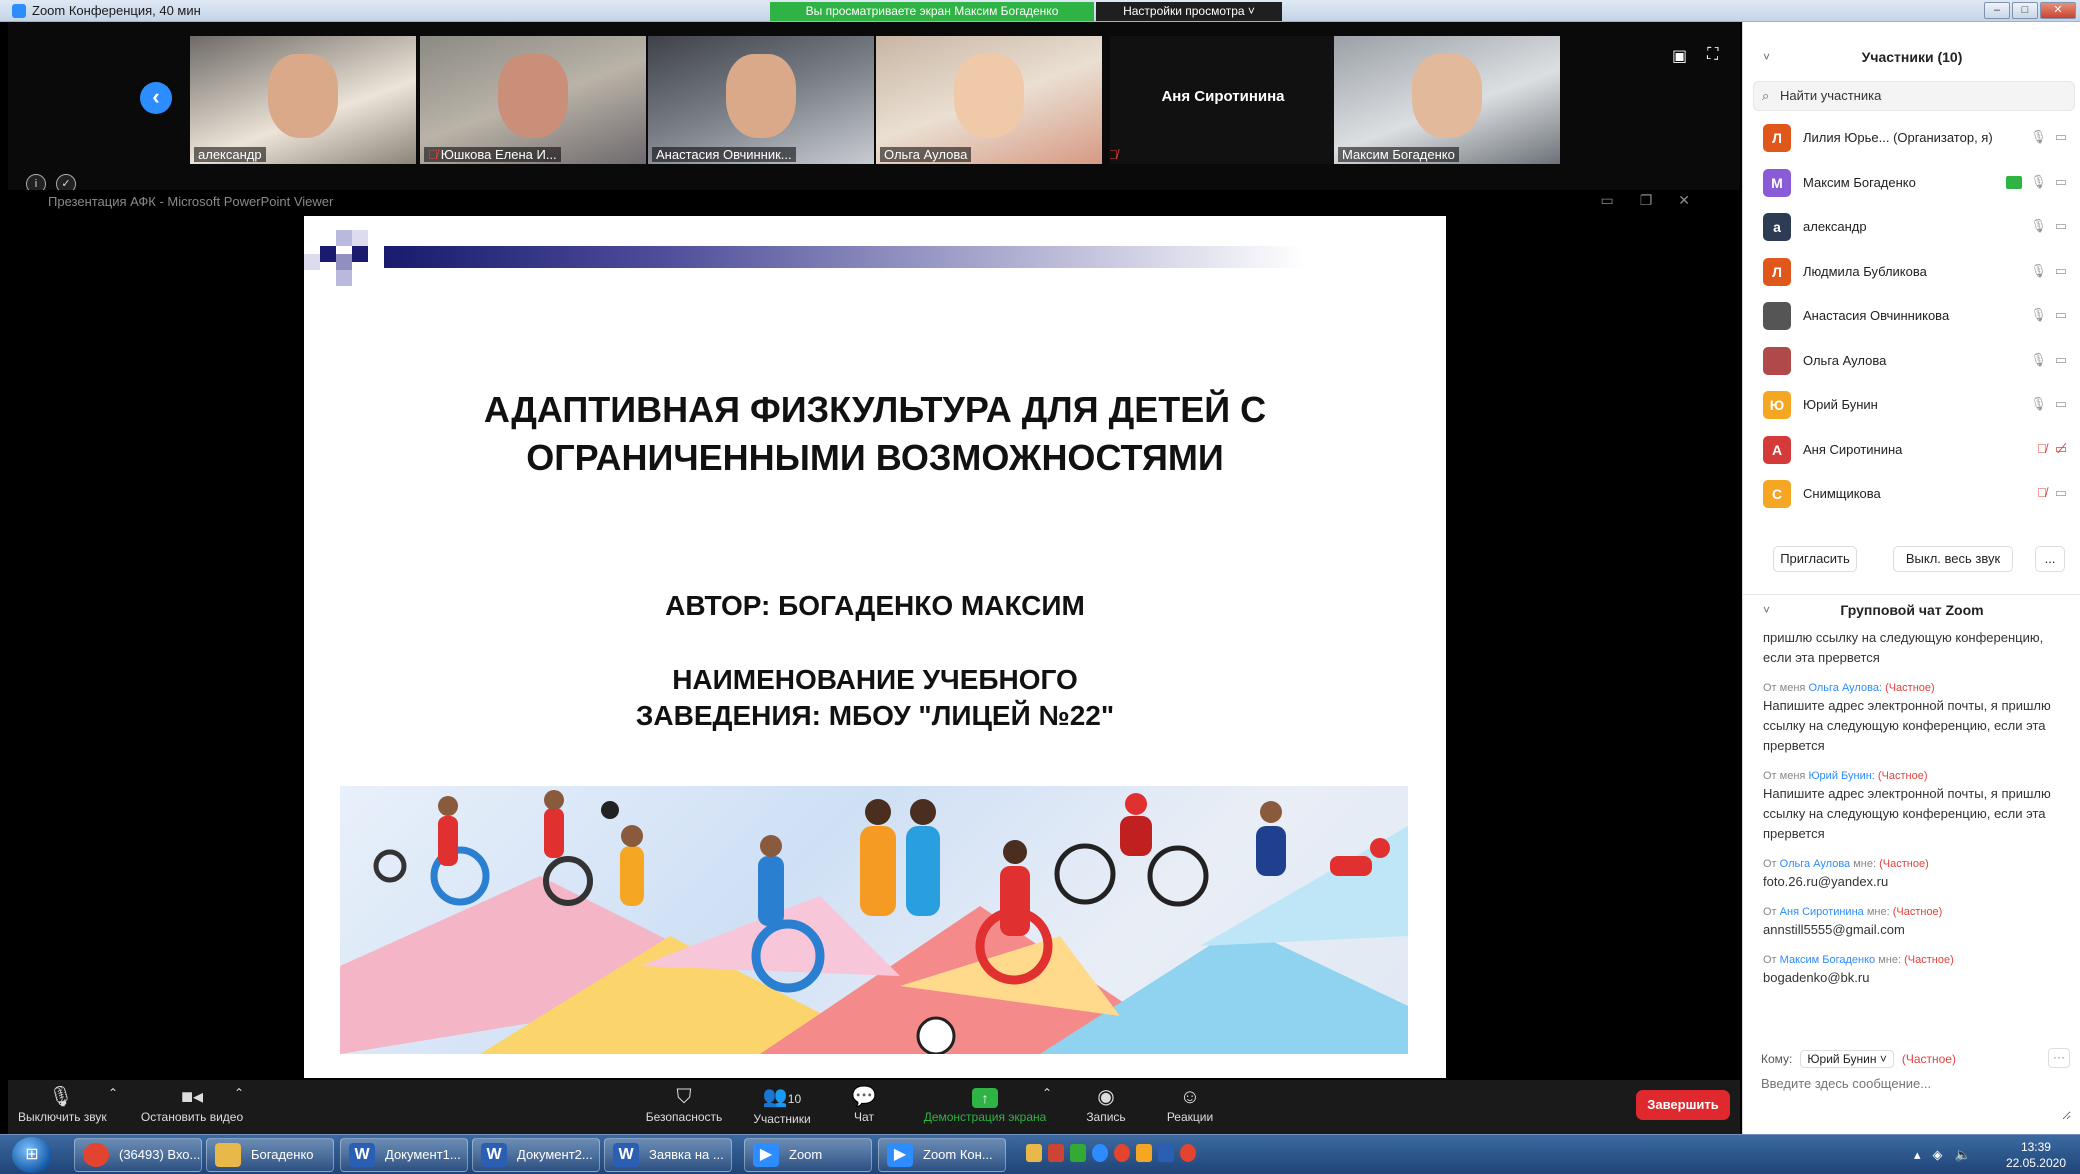  I want to click on participant-search-input: ⌕ Найти участника, so click(1914, 96).